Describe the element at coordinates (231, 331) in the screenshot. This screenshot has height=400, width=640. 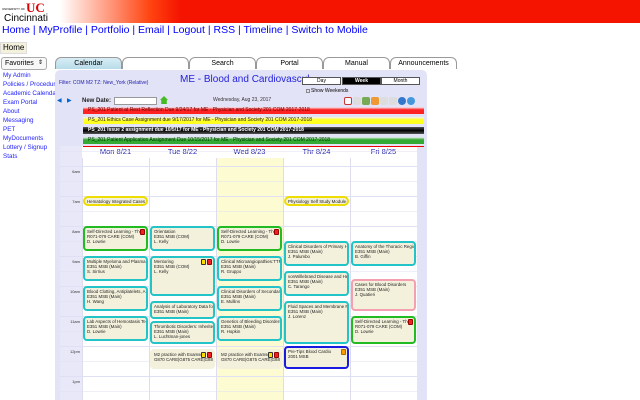
I see `event-detail: R. Hopkin` at that location.